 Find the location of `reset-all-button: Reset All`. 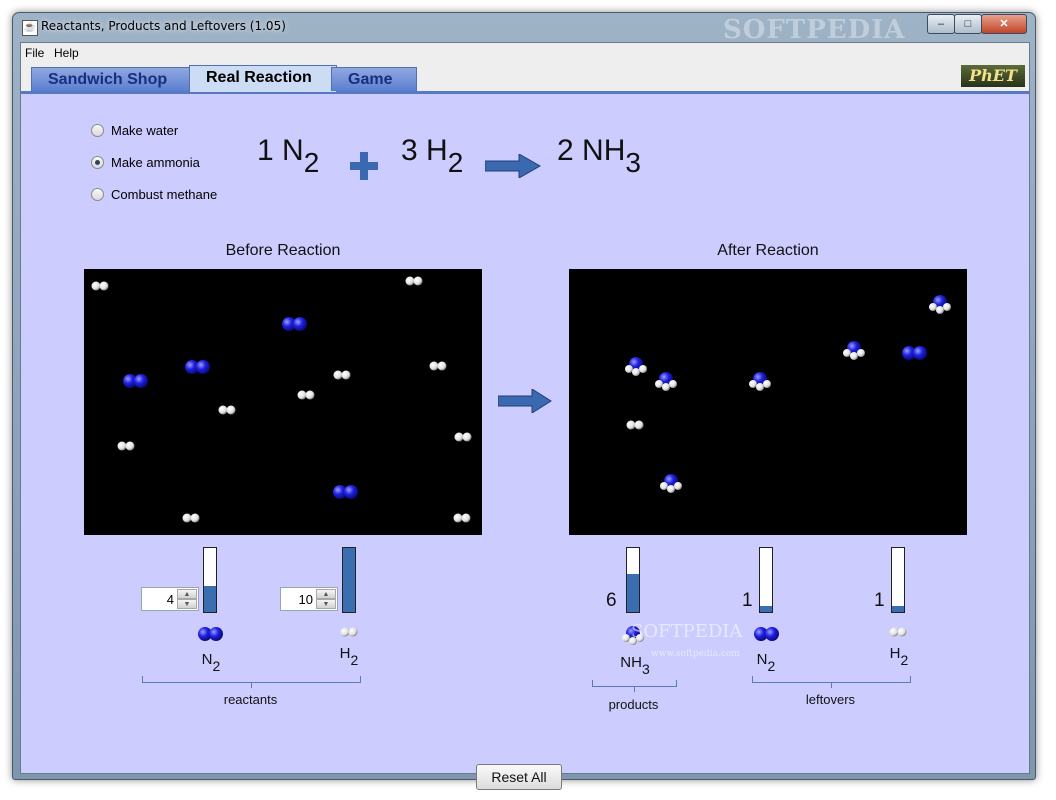

reset-all-button: Reset All is located at coordinates (519, 777).